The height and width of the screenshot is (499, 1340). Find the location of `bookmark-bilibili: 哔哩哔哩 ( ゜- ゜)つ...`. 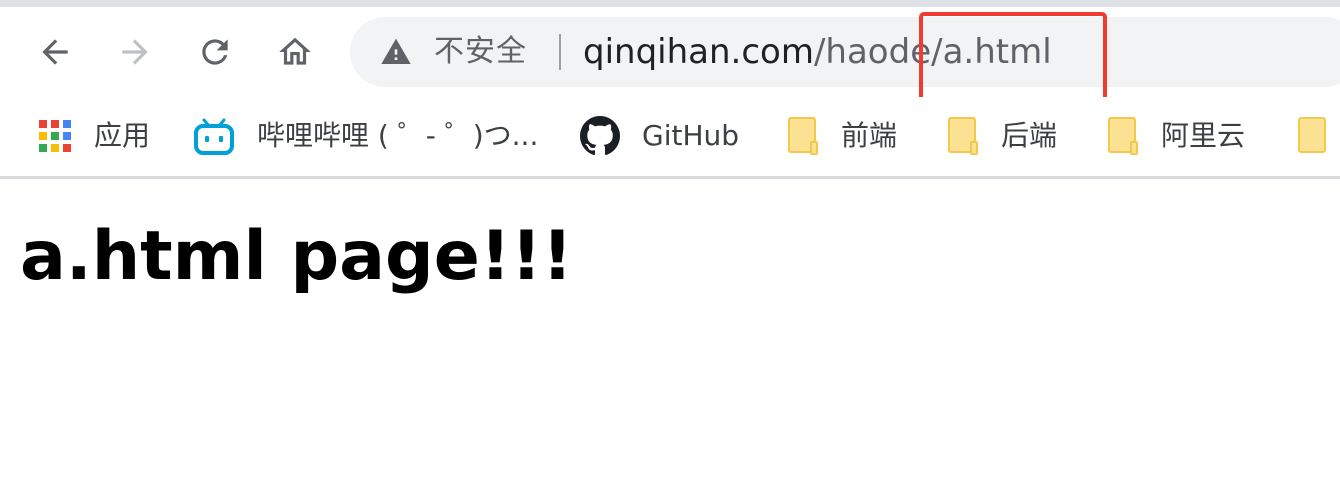

bookmark-bilibili: 哔哩哔哩 ( ゜- ゜)つ... is located at coordinates (365, 136).